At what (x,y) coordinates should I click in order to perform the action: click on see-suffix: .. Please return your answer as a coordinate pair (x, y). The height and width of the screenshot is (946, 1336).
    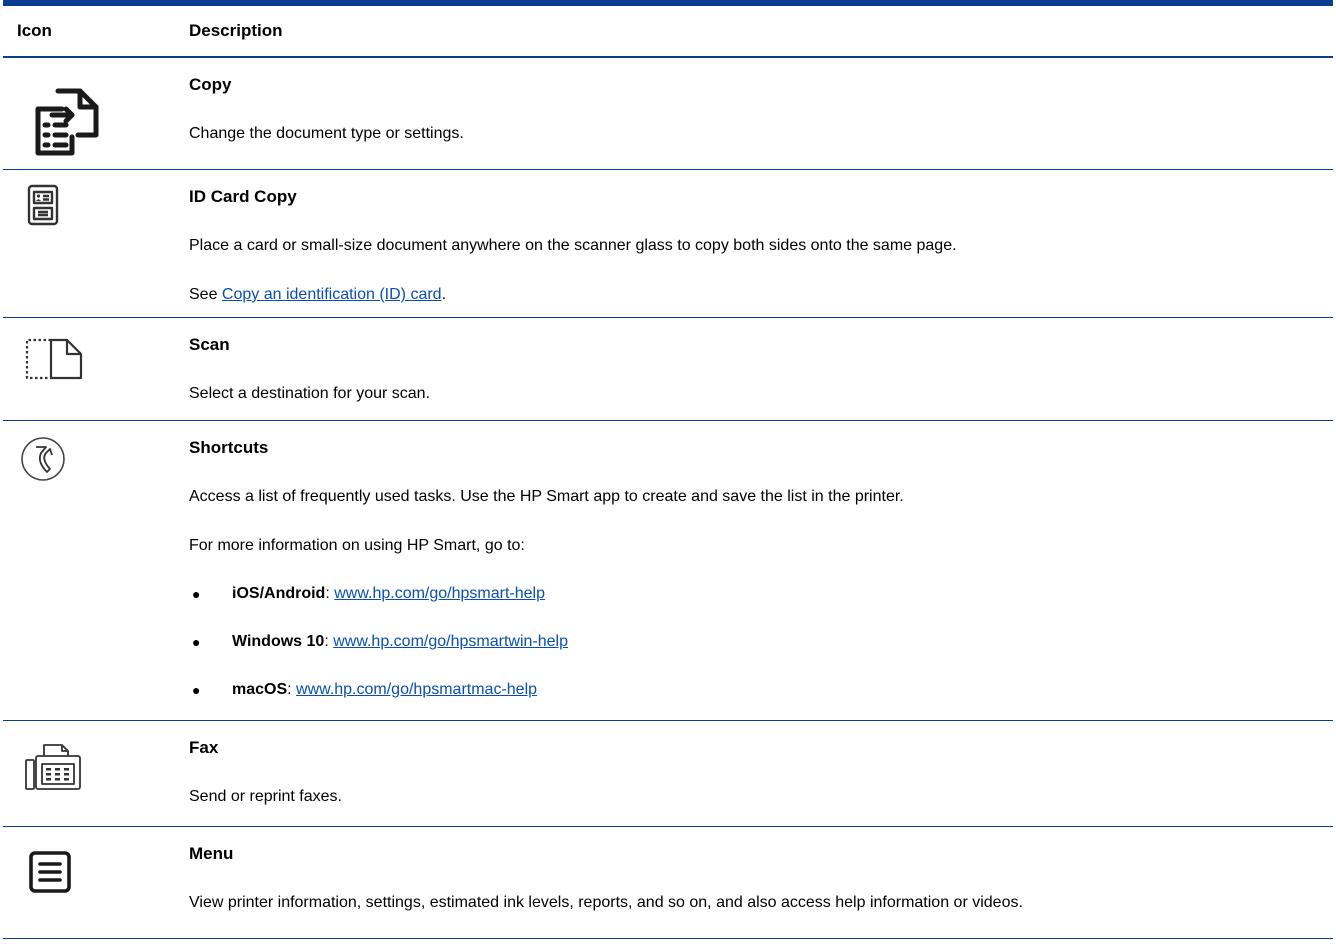
    Looking at the image, I should click on (444, 294).